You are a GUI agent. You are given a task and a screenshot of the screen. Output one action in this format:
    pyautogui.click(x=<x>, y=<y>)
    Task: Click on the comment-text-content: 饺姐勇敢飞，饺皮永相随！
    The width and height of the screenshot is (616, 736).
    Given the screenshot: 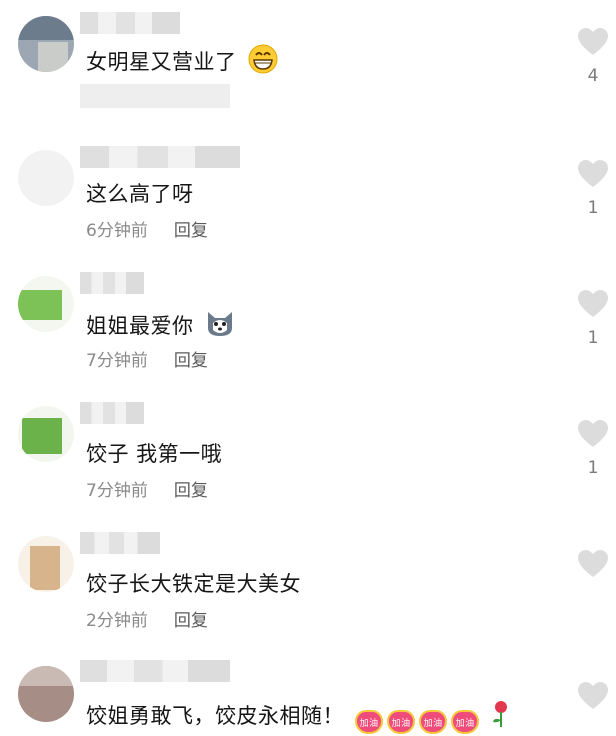 What is the action you would take?
    pyautogui.click(x=215, y=716)
    